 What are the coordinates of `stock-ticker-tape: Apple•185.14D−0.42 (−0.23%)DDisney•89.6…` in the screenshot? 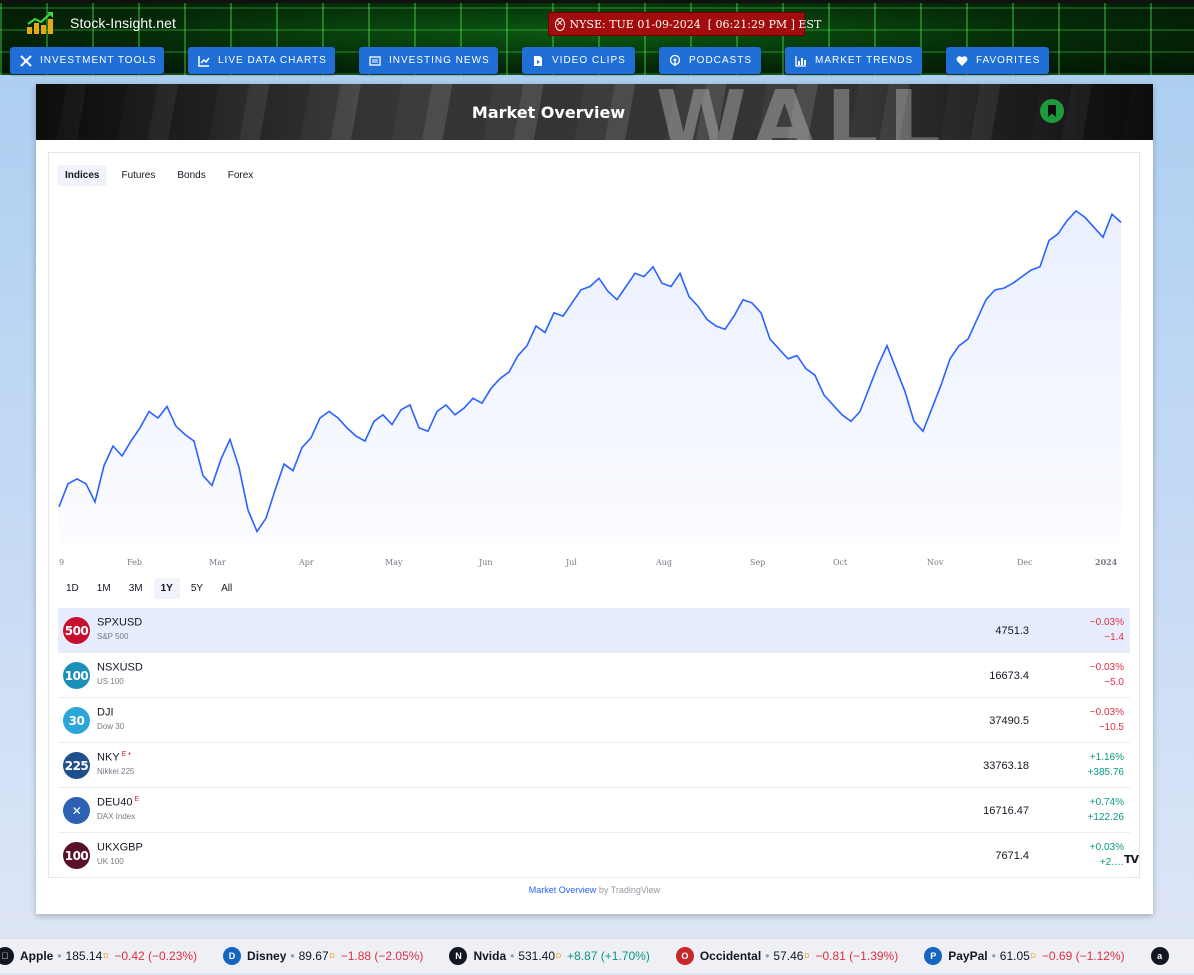 It's located at (597, 955).